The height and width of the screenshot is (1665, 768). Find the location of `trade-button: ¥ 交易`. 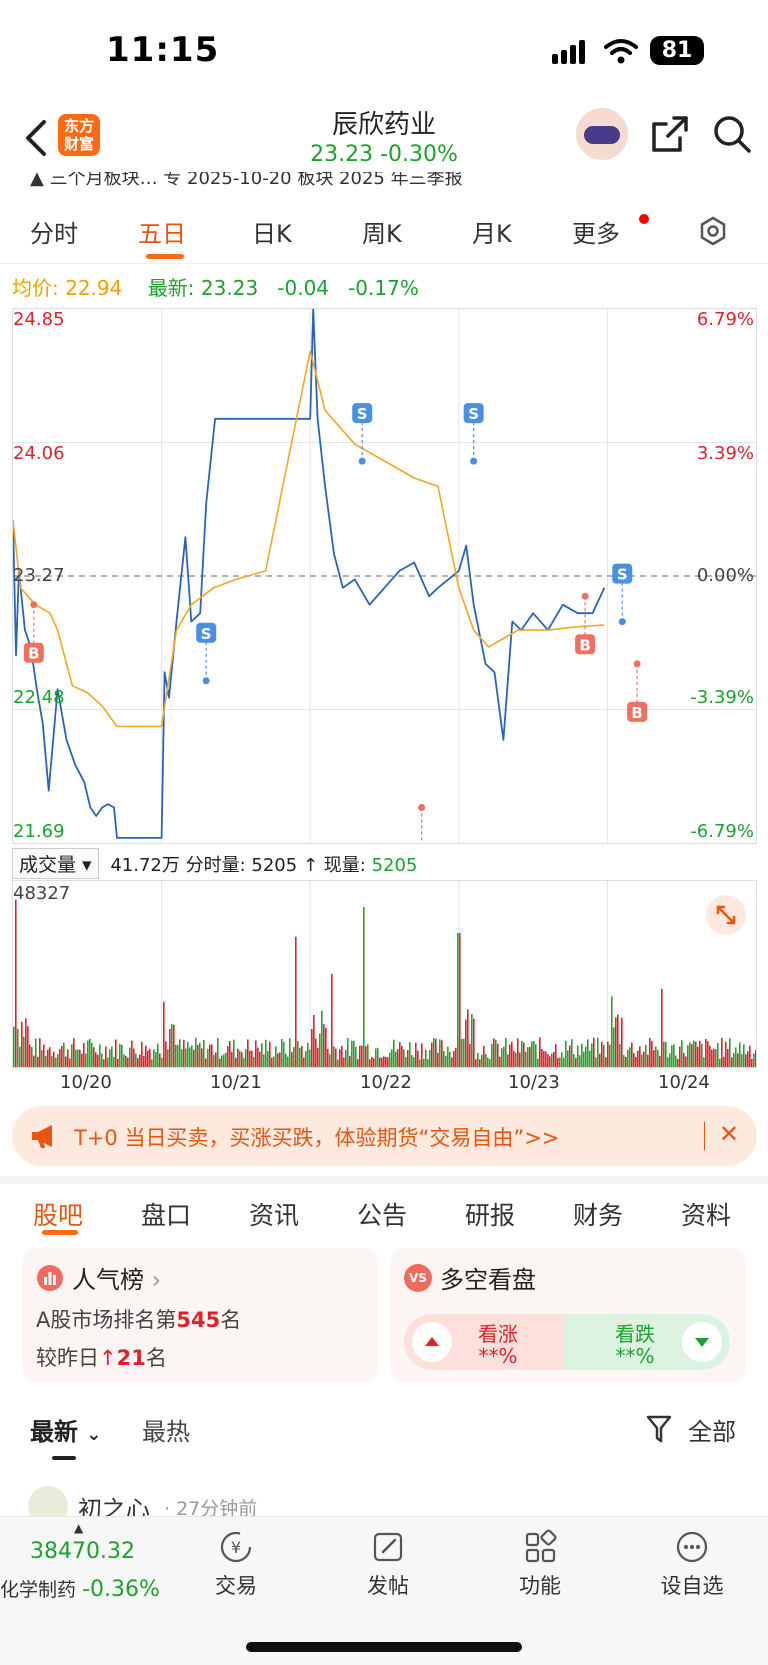

trade-button: ¥ 交易 is located at coordinates (236, 1564).